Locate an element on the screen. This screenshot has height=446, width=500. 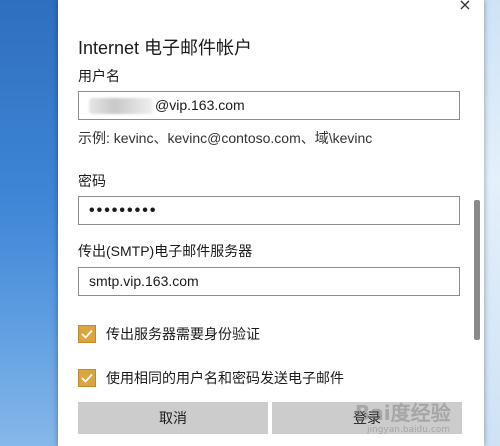
same-credentials-option: 使用相同的用户名和密码发送电子邮件 is located at coordinates (211, 378).